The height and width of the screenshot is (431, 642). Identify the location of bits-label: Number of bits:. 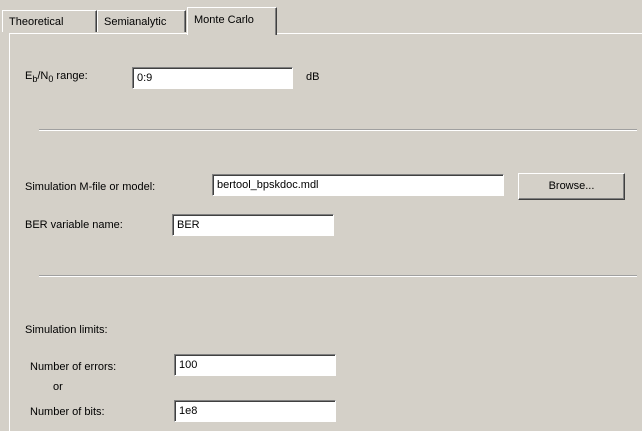
(67, 412).